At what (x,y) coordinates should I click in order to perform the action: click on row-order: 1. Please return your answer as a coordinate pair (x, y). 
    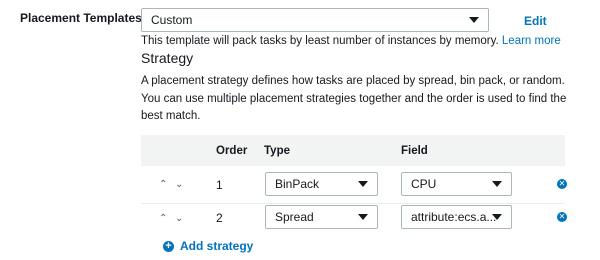
    Looking at the image, I should click on (219, 185).